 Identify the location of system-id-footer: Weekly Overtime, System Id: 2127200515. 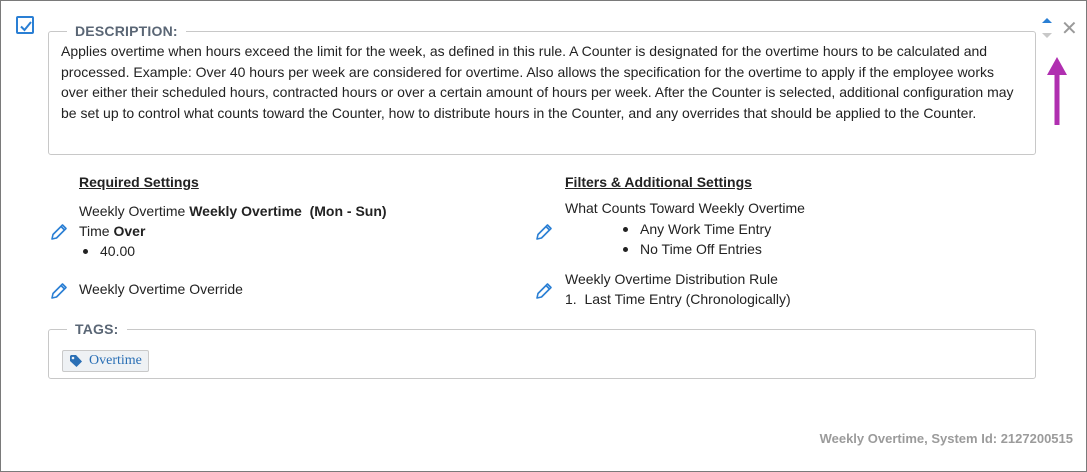
(946, 438).